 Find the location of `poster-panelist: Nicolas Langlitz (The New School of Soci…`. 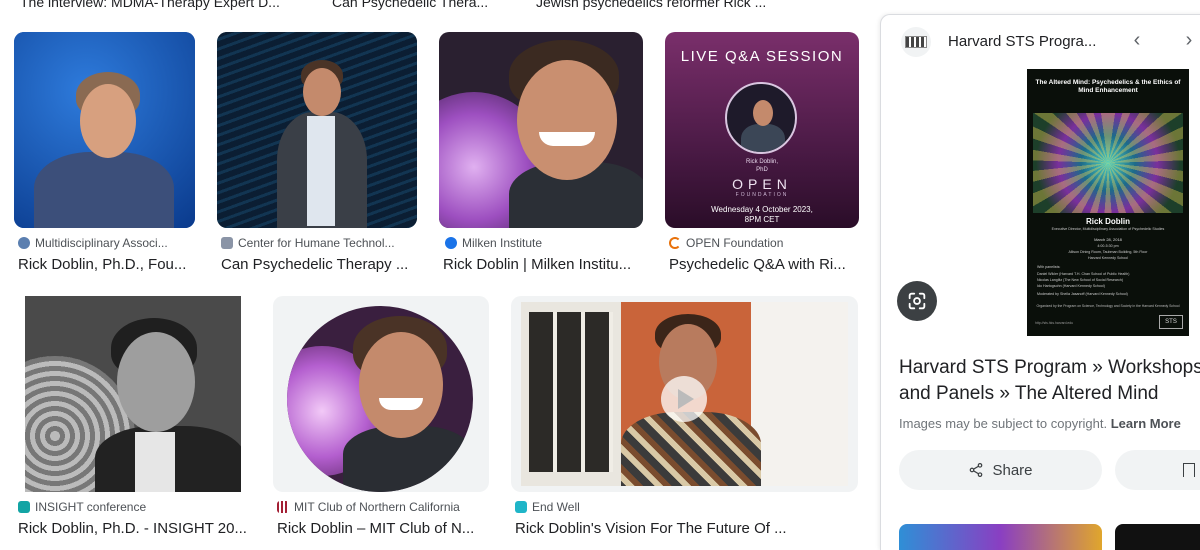

poster-panelist: Nicolas Langlitz (The New School of Soci… is located at coordinates (1080, 280).